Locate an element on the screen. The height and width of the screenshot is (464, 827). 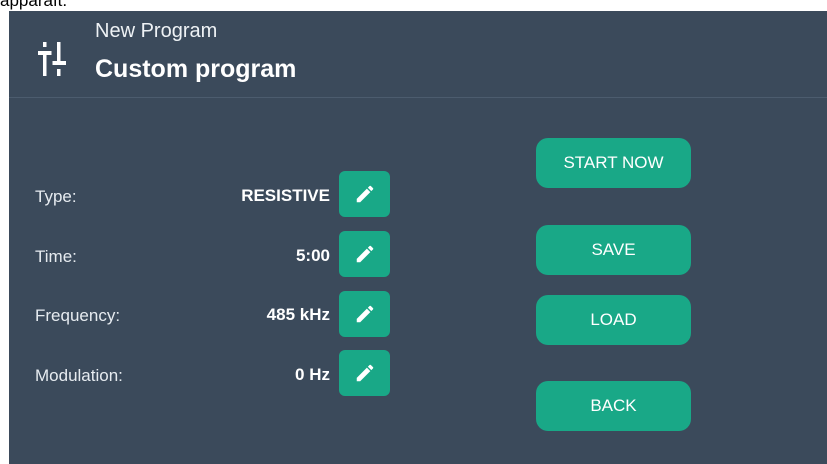
header-subtitle: New Program is located at coordinates (156, 31).